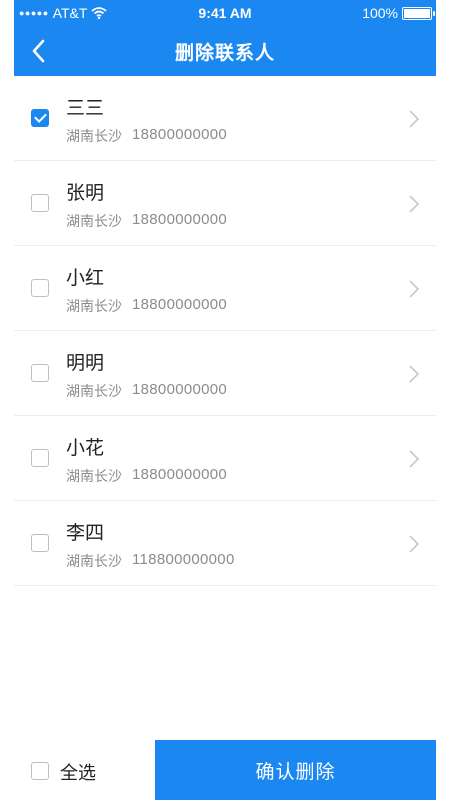 This screenshot has width=450, height=800. Describe the element at coordinates (418, 13) in the screenshot. I see `battery-icon` at that location.